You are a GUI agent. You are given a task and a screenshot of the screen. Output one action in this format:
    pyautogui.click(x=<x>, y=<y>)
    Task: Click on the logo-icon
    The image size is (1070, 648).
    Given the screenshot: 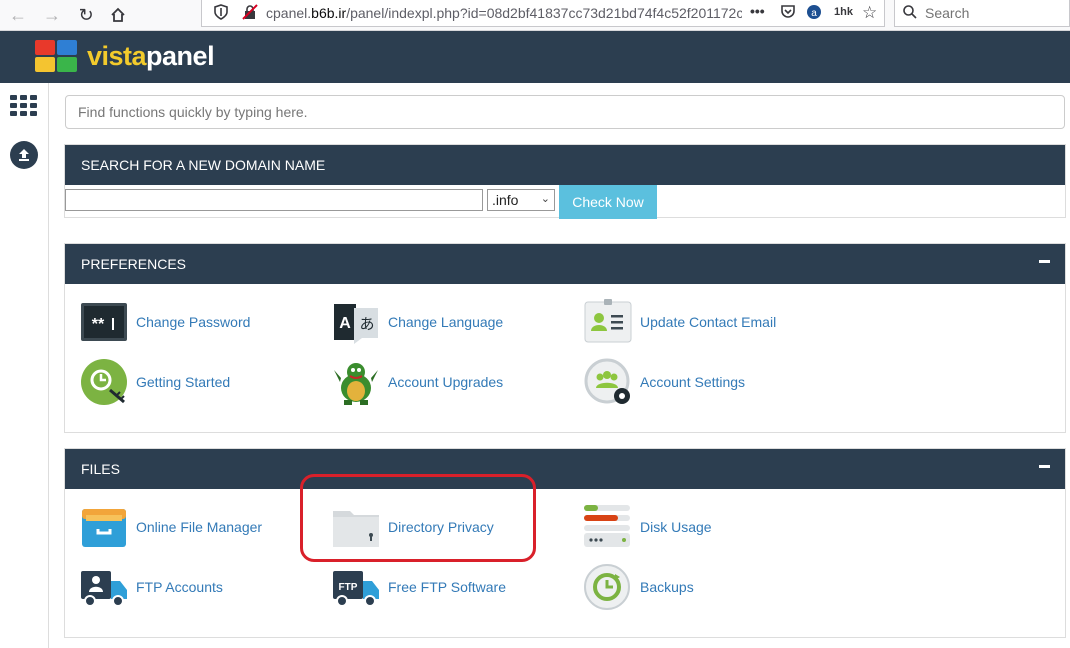 What is the action you would take?
    pyautogui.click(x=57, y=56)
    